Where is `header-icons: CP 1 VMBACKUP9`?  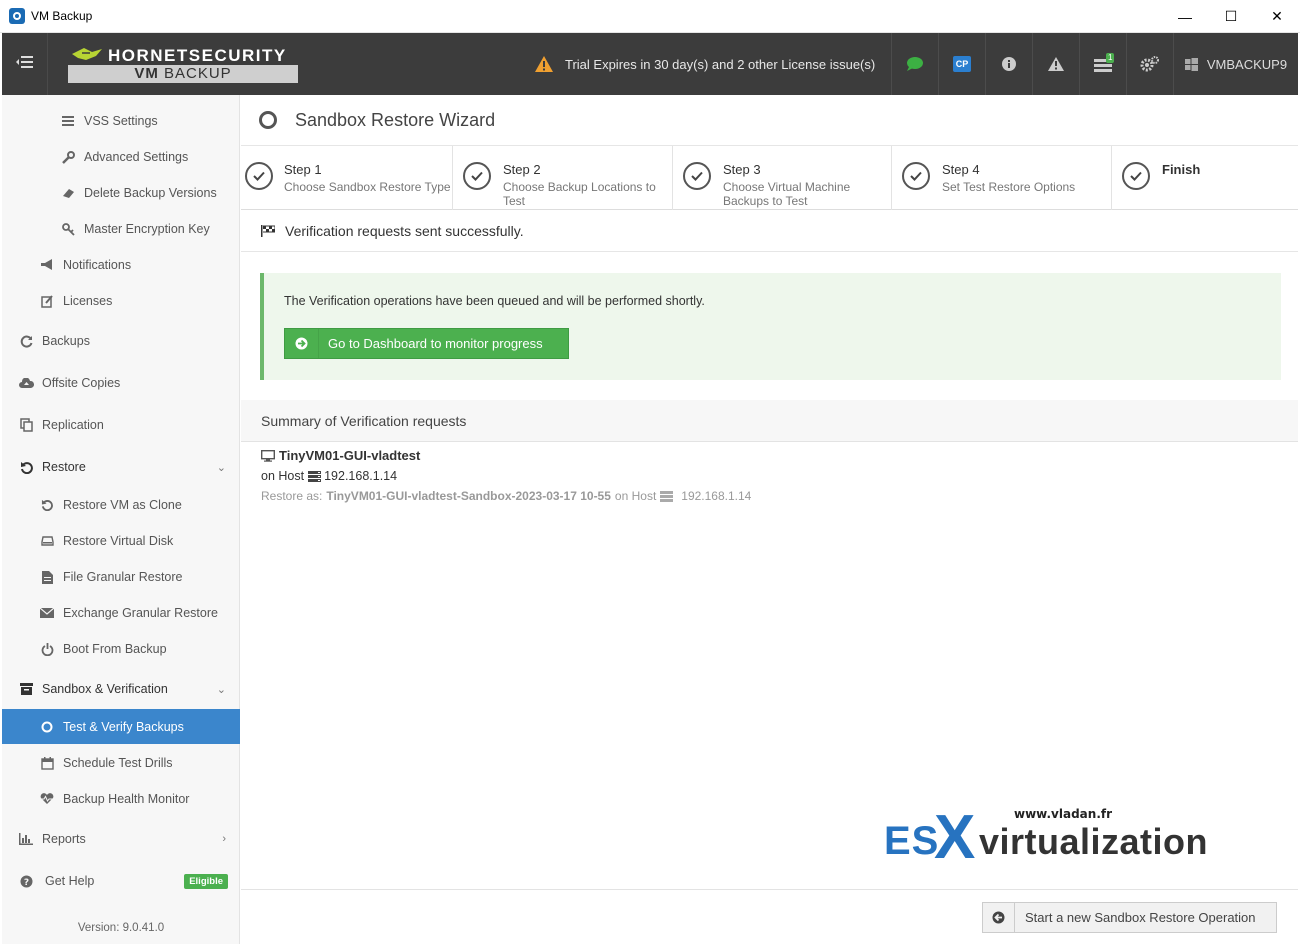
header-icons: CP 1 VMBACKUP9 is located at coordinates (1094, 64).